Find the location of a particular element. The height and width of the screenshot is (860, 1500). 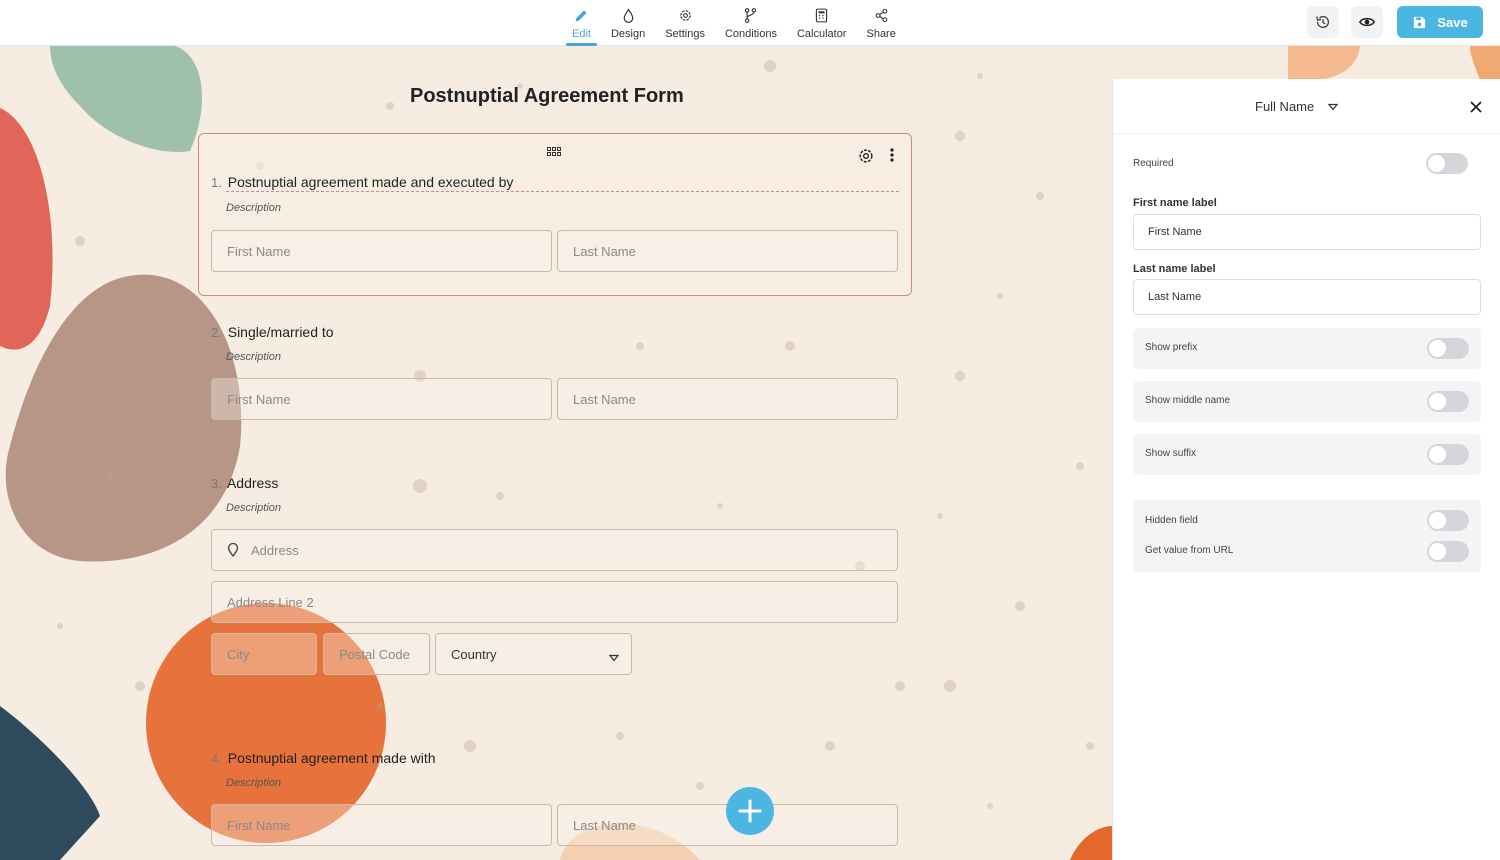

first-name-label-caption: First name label is located at coordinates (1175, 203).